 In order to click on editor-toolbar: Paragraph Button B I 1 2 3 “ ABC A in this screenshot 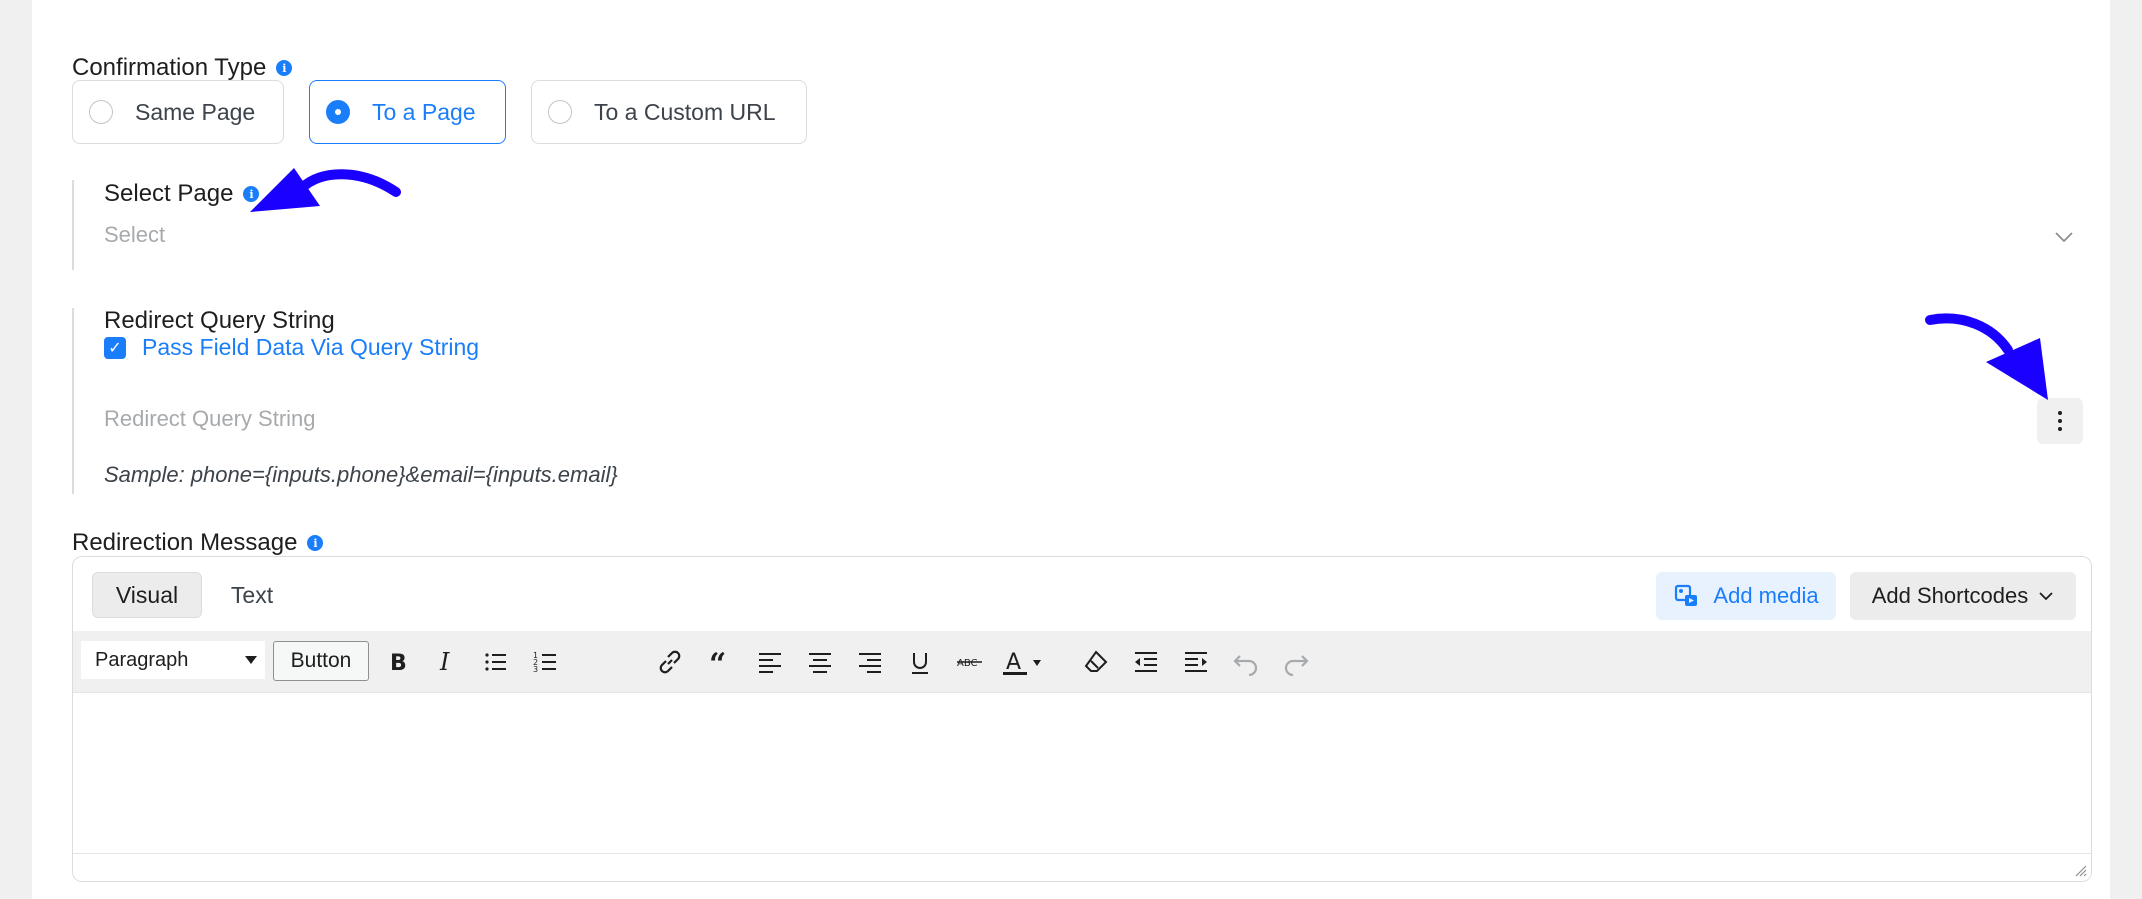, I will do `click(1082, 662)`.